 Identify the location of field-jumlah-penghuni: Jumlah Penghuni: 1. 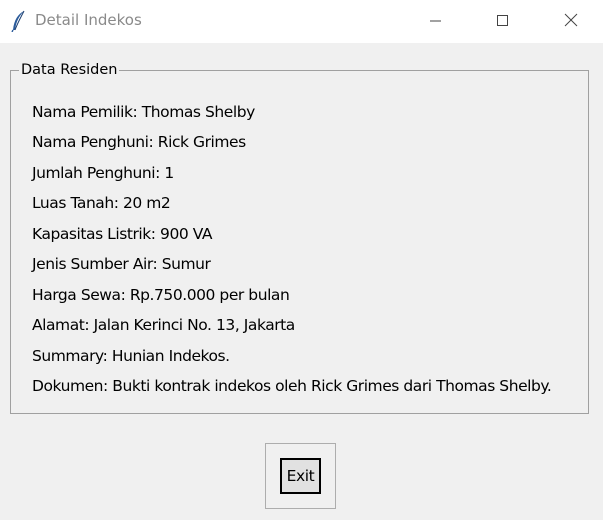
(103, 173).